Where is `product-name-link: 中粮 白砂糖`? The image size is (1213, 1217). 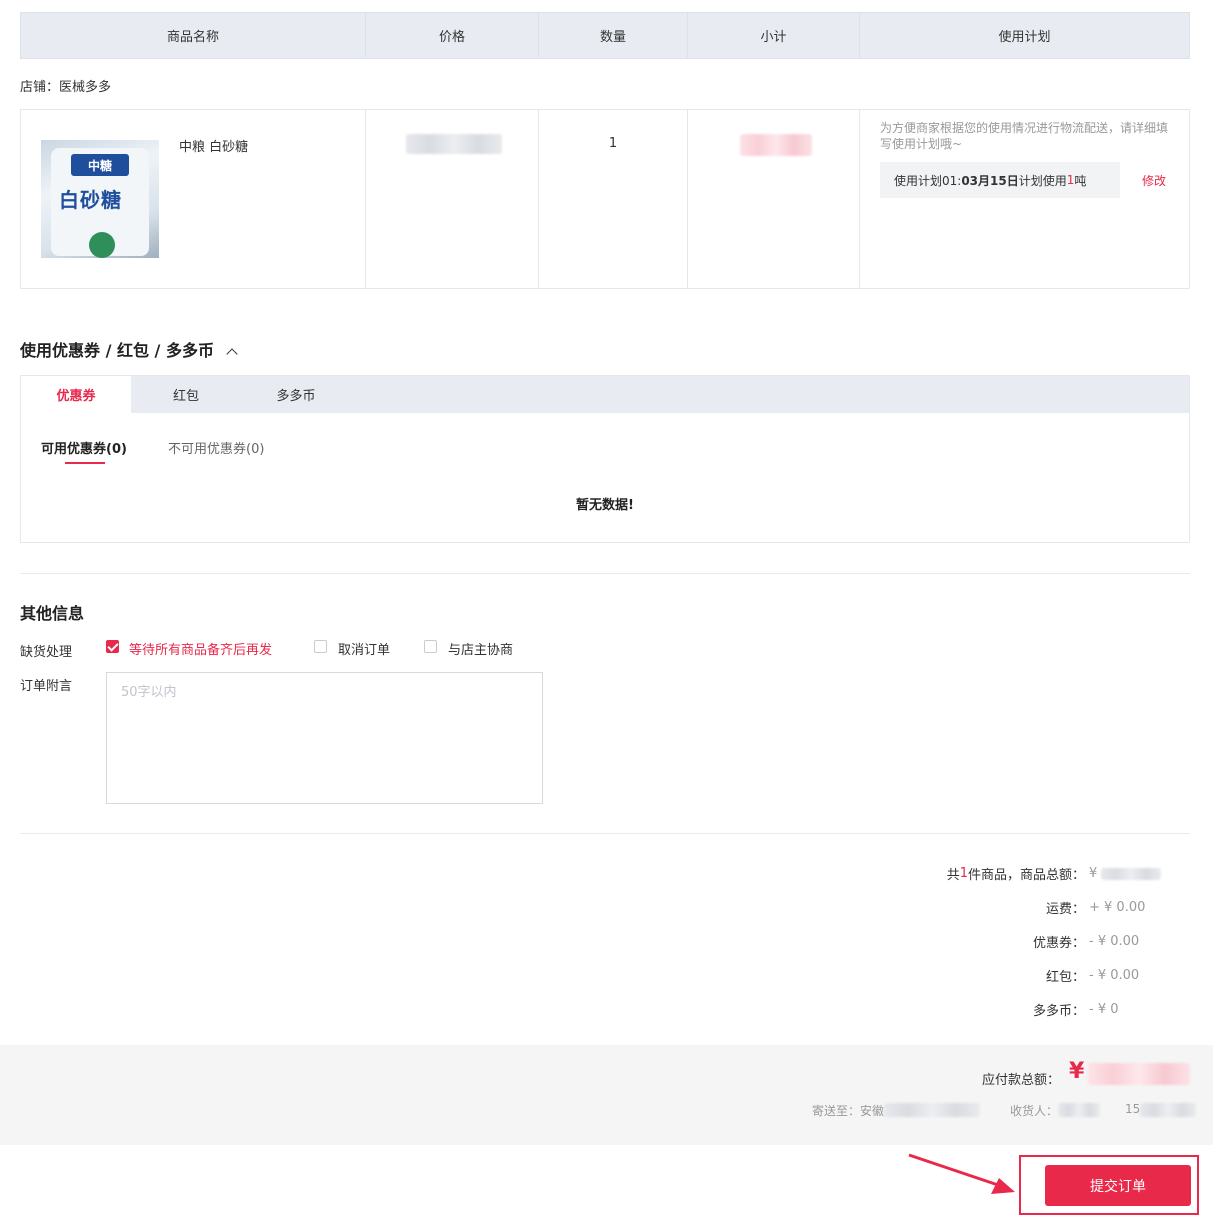
product-name-link: 中粮 白砂糖 is located at coordinates (213, 145).